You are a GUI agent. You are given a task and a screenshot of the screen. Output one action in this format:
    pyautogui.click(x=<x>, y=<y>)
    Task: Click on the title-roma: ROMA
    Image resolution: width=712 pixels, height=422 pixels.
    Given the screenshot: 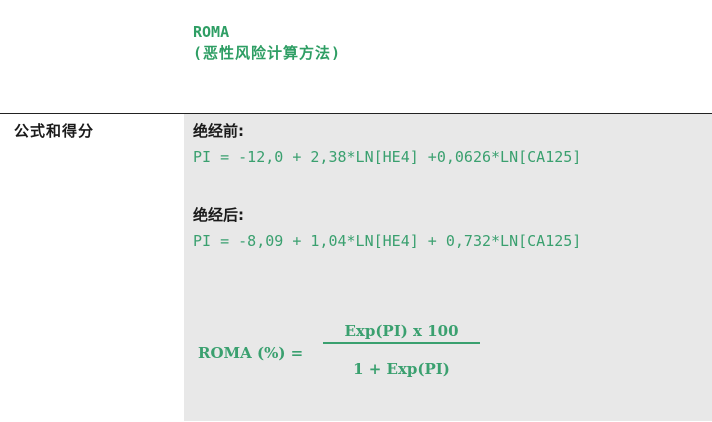 What is the action you would take?
    pyautogui.click(x=211, y=32)
    